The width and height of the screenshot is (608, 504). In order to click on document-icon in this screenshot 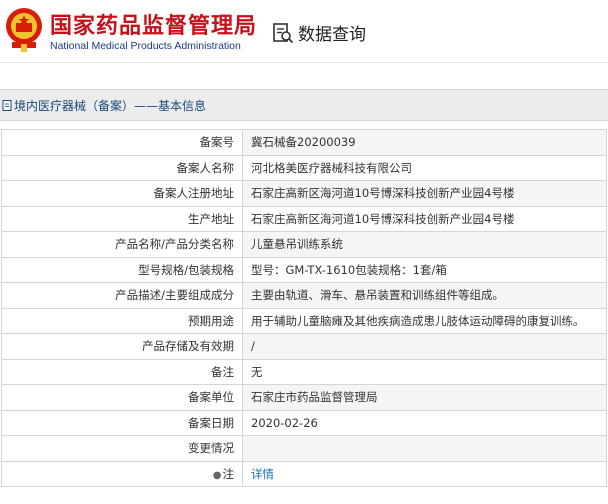, I will do `click(7, 105)`.